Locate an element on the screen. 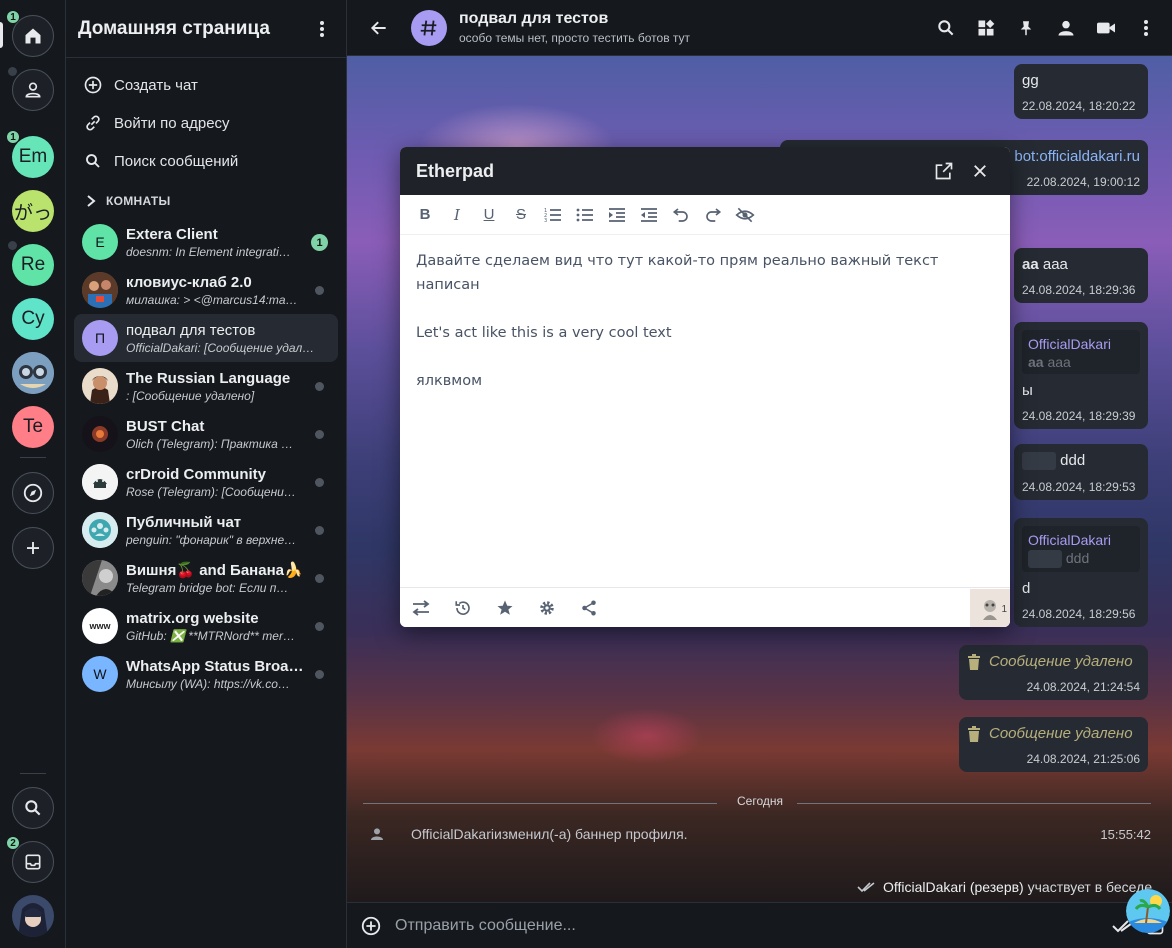 This screenshot has height=948, width=1172. message-bubble: aa aaa 24.08.2024, 18:29:36 is located at coordinates (1081, 275).